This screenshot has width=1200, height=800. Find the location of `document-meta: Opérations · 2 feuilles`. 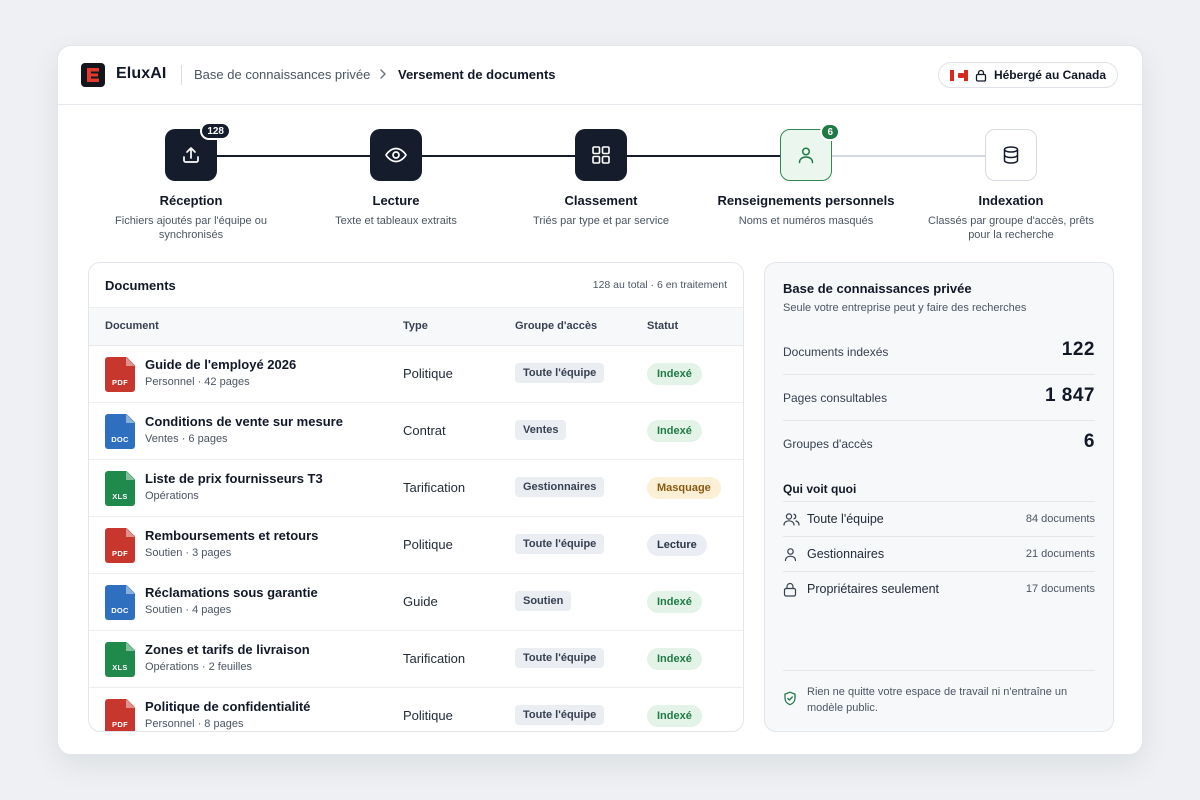

document-meta: Opérations · 2 feuilles is located at coordinates (198, 667).